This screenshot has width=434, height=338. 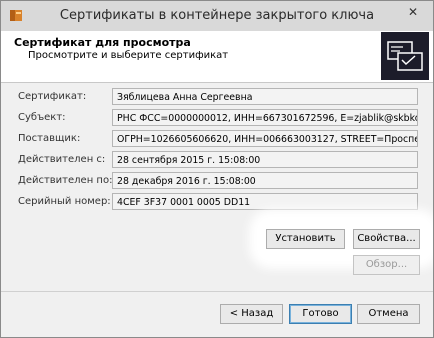 What do you see at coordinates (320, 314) in the screenshot?
I see `finish-button: Готово` at bounding box center [320, 314].